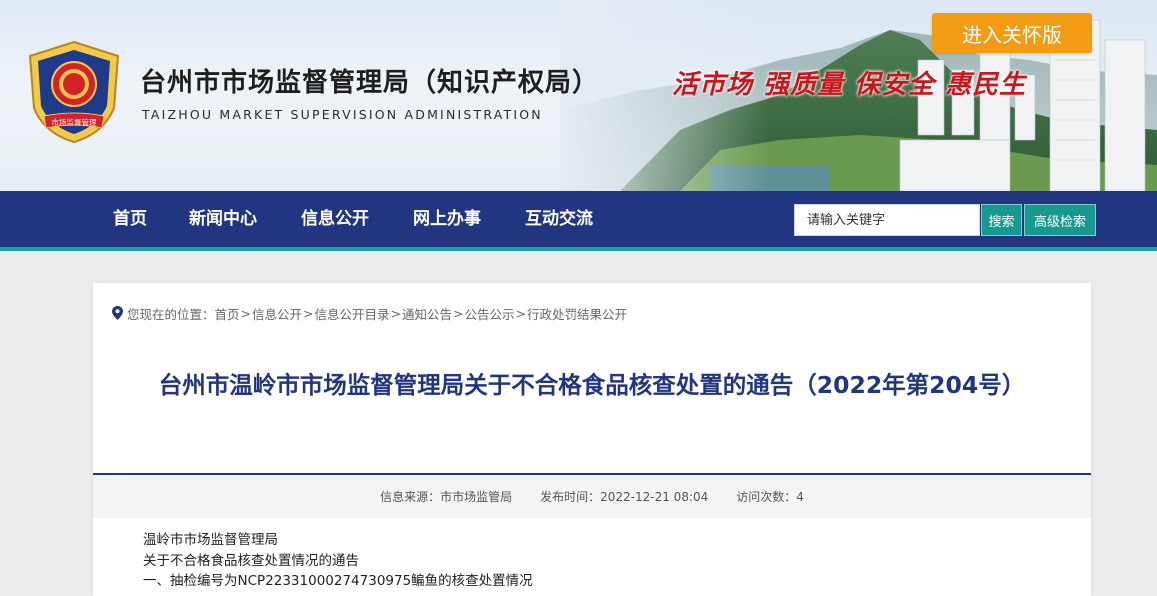 The height and width of the screenshot is (596, 1157). I want to click on search-input, so click(887, 220).